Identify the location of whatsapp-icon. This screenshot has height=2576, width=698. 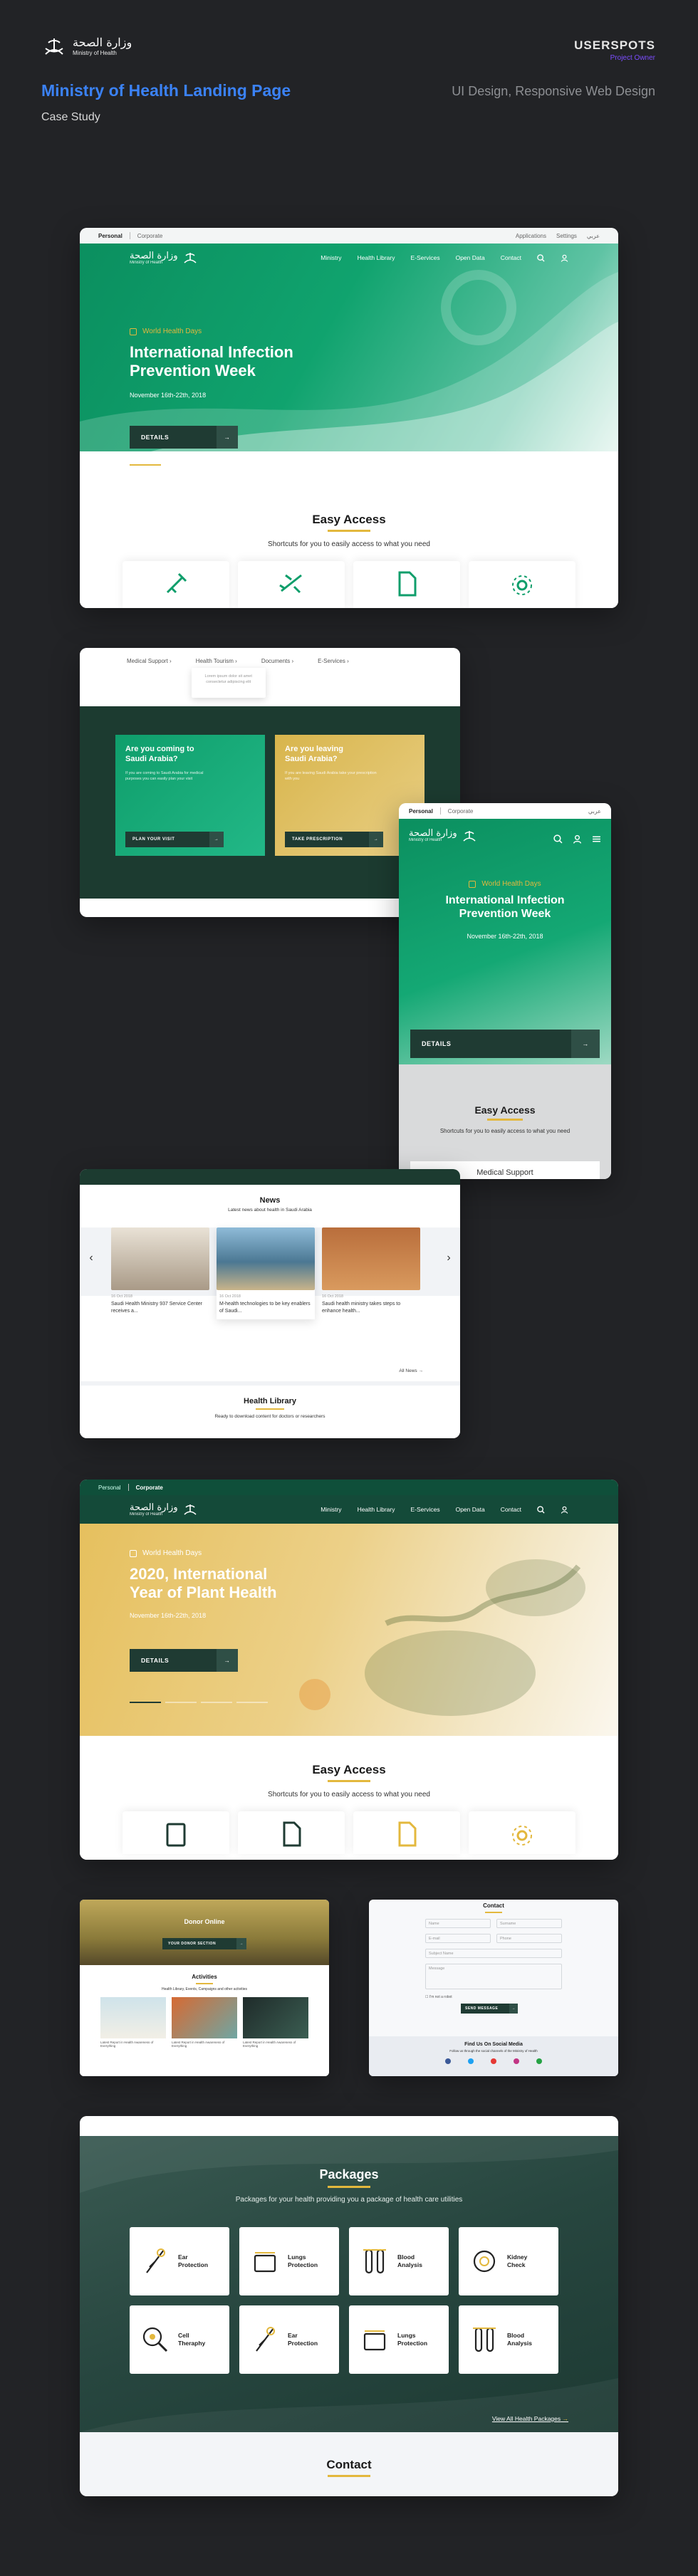
(539, 2061).